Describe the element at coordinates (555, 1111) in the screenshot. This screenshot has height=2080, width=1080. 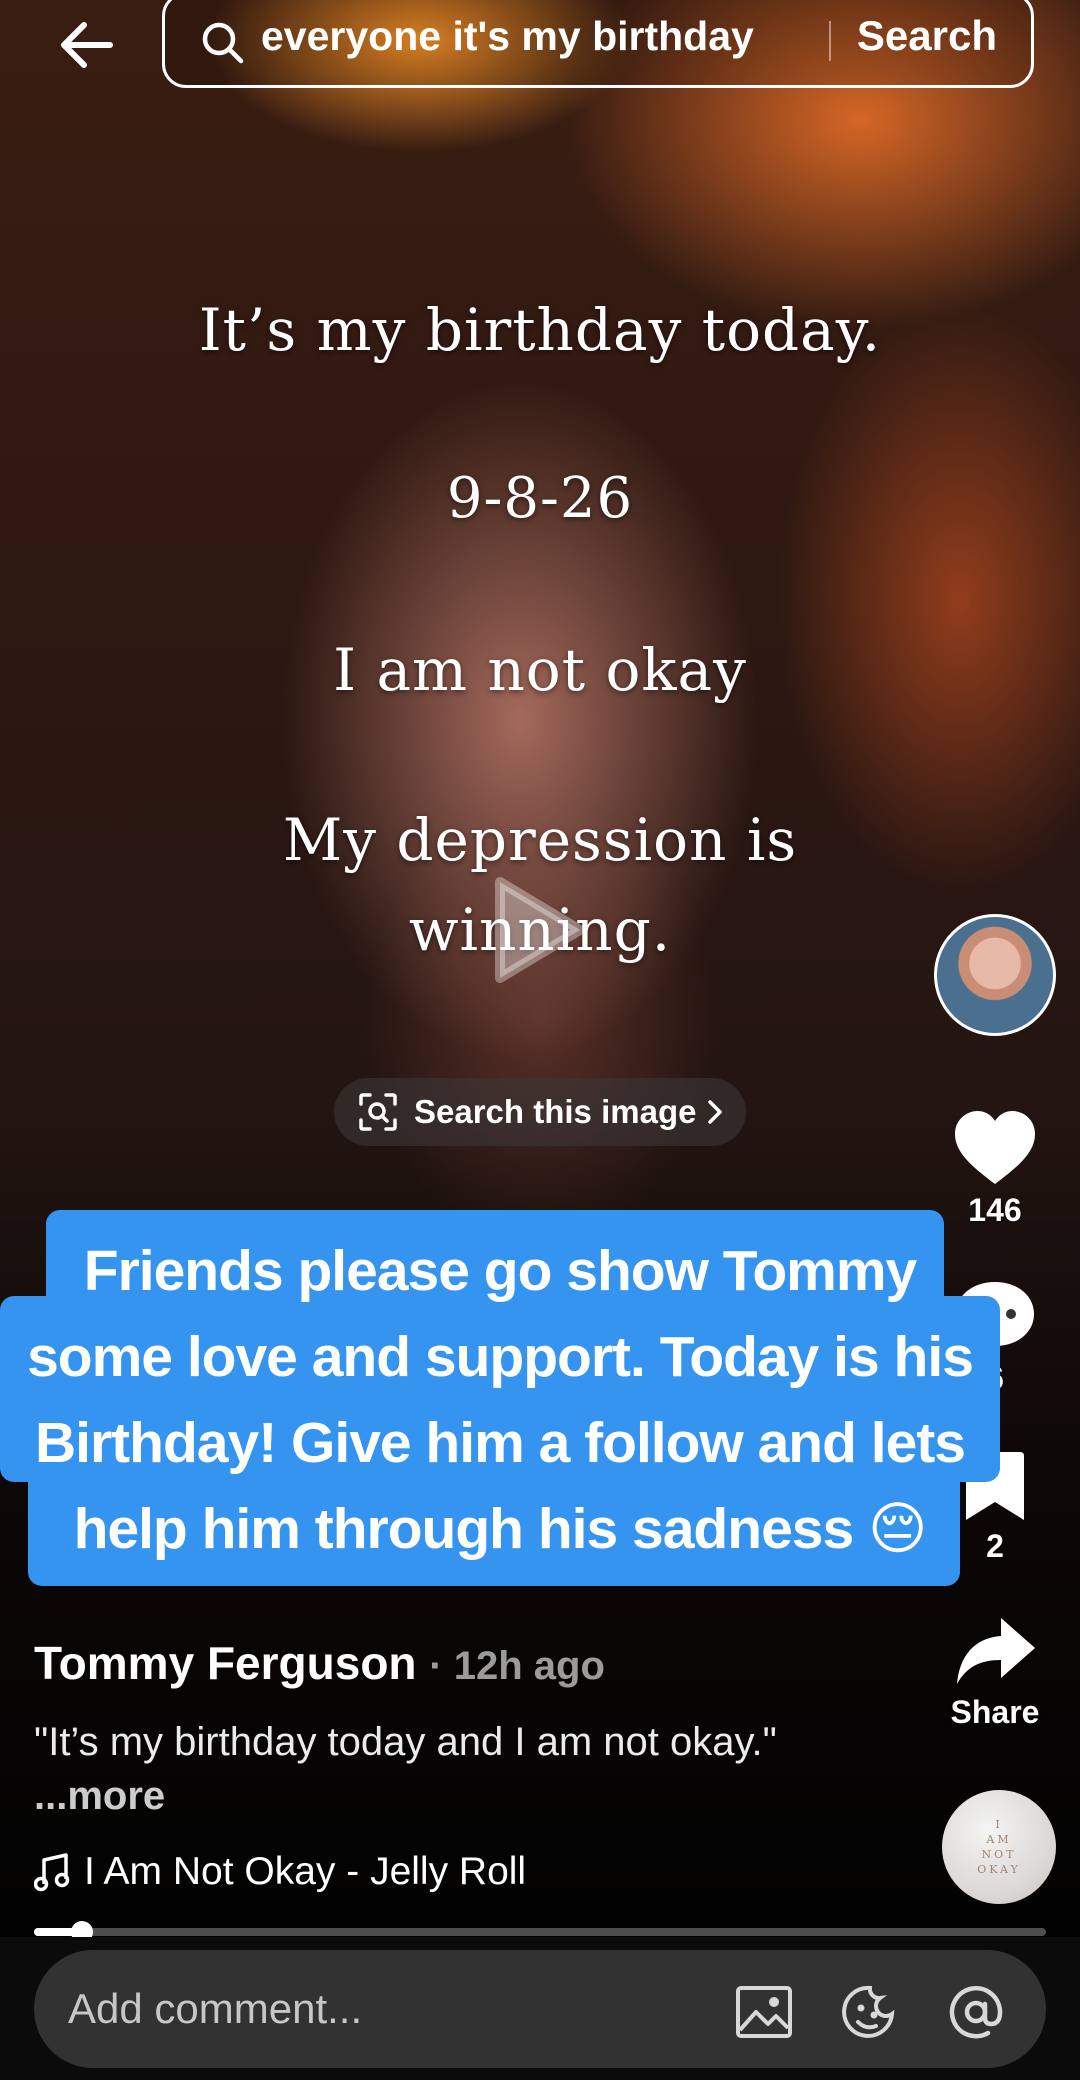
I see `search-this-image-label: Search this image` at that location.